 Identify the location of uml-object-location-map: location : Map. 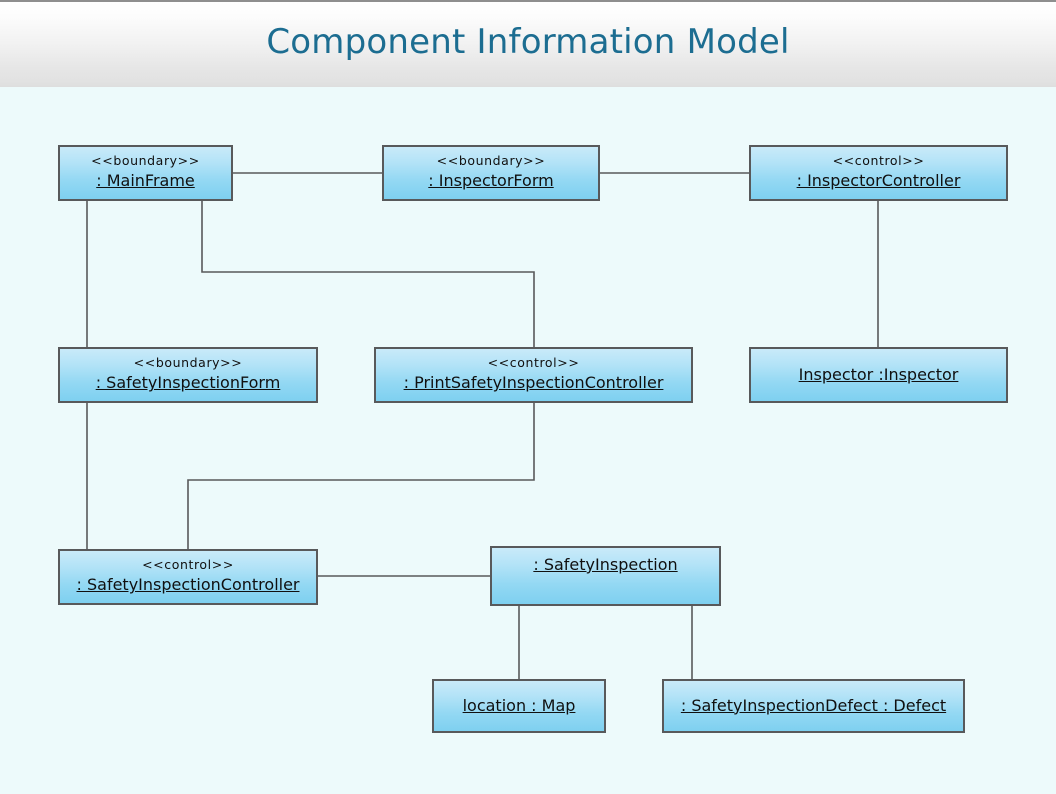
(519, 706).